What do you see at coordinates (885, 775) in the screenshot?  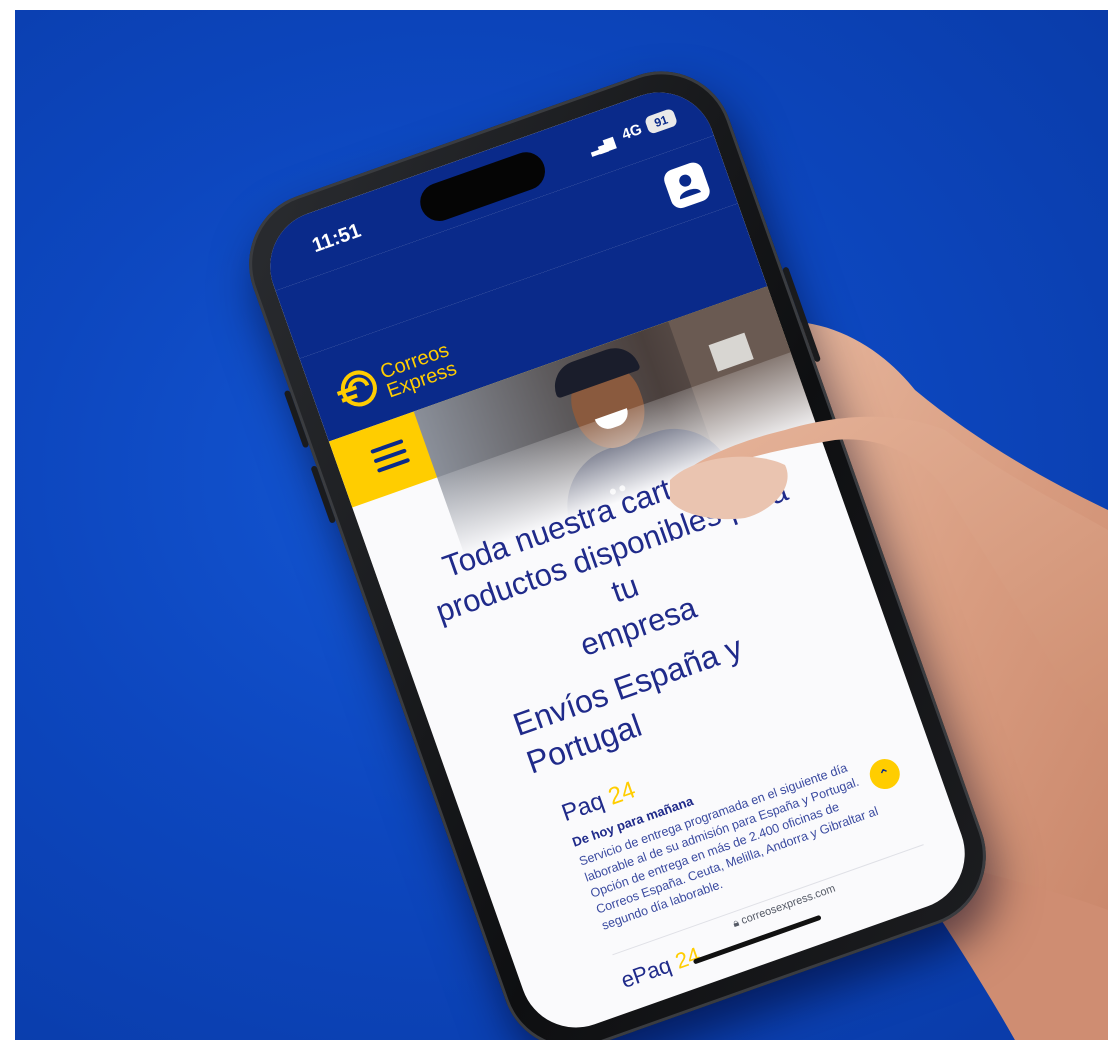 I see `chevron-up-icon: ⌃` at bounding box center [885, 775].